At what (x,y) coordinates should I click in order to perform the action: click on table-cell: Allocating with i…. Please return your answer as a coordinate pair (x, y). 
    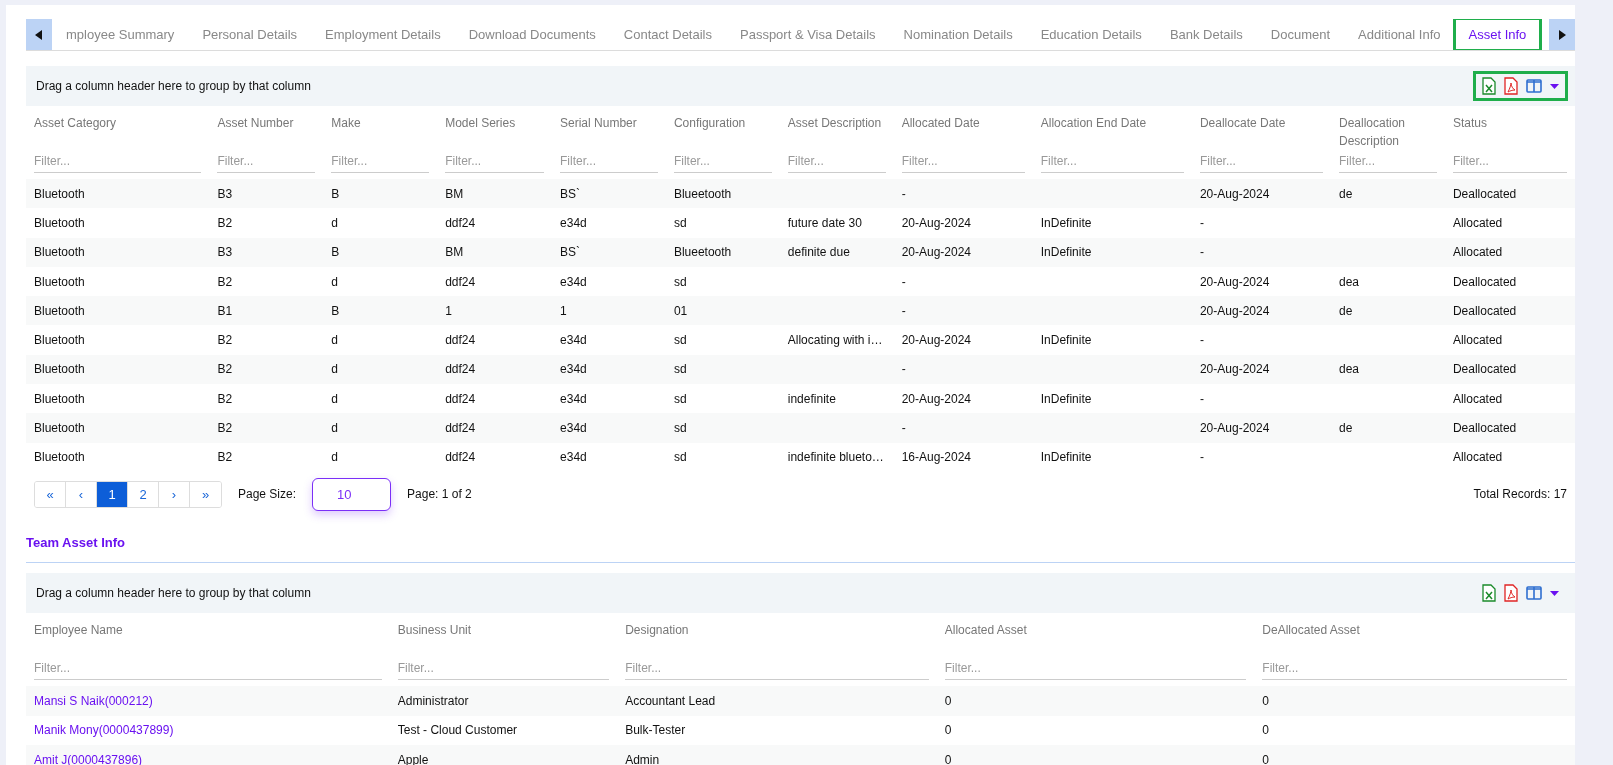
    Looking at the image, I should click on (835, 340).